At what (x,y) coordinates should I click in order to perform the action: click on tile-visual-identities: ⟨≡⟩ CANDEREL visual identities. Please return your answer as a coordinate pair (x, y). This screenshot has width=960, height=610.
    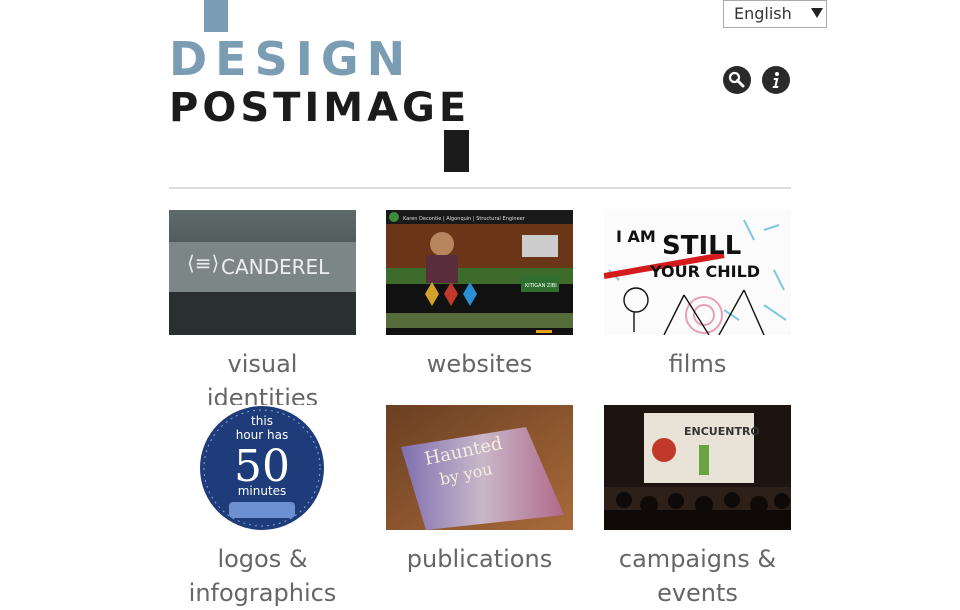
    Looking at the image, I should click on (262, 312).